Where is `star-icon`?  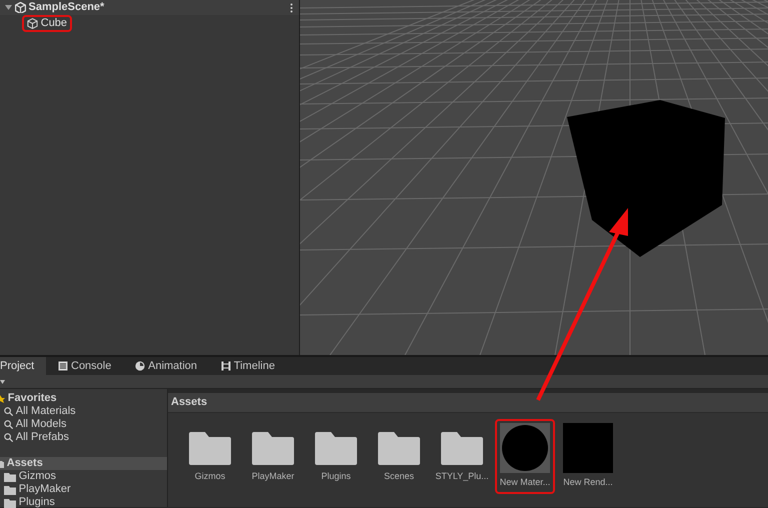 star-icon is located at coordinates (2, 398).